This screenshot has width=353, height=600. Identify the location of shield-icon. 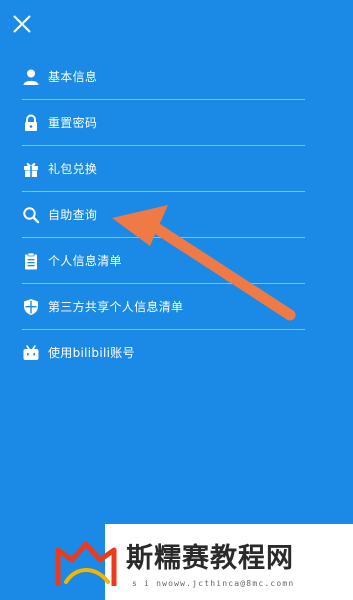
(31, 307).